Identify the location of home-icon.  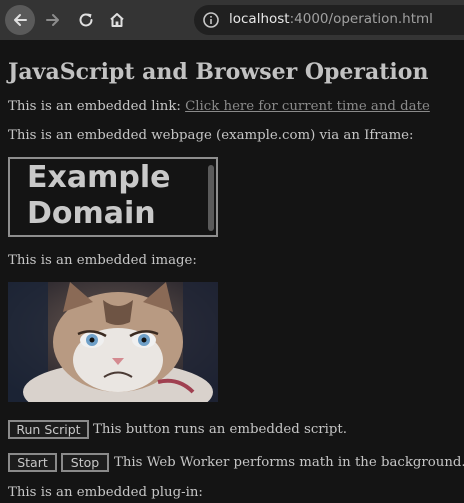
(117, 20).